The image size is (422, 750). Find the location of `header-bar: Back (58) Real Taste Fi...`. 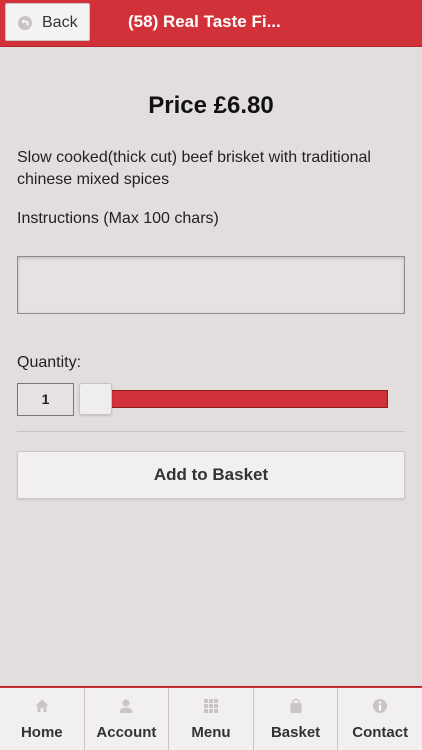

header-bar: Back (58) Real Taste Fi... is located at coordinates (211, 23).